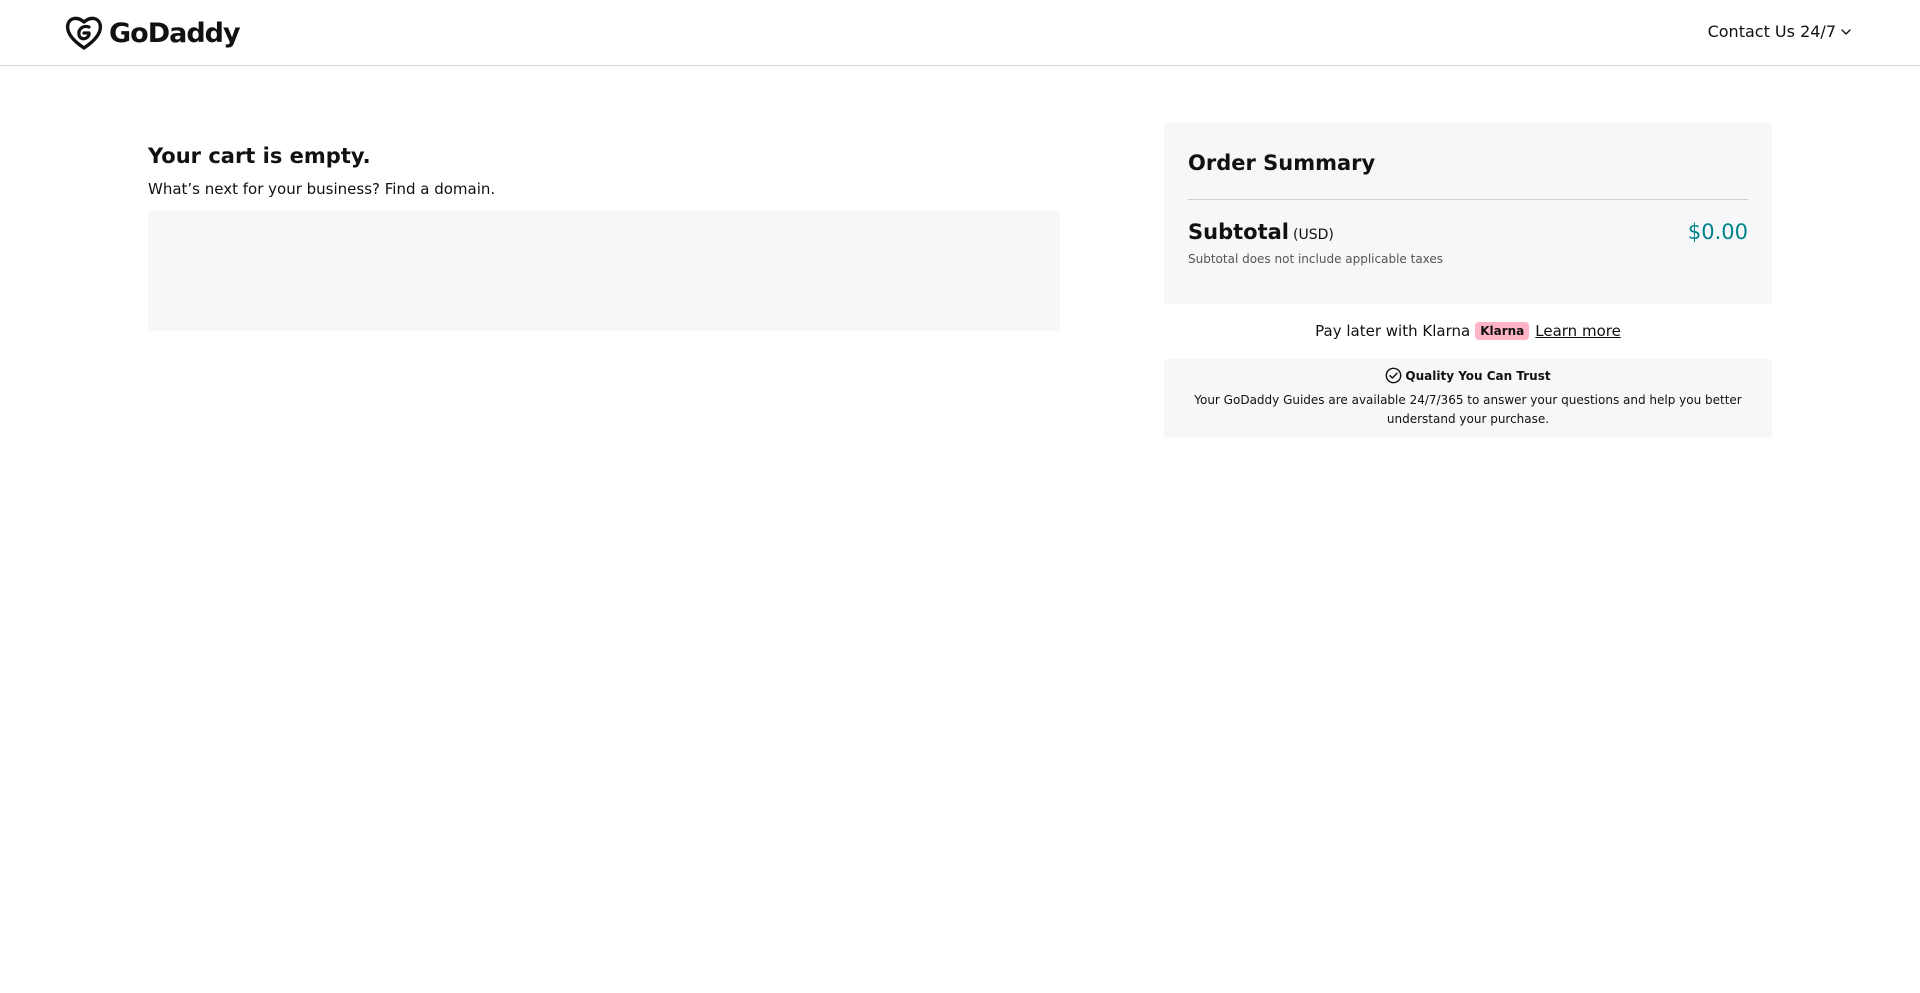 The width and height of the screenshot is (1920, 993). I want to click on logo-text: GoDaddy, so click(175, 33).